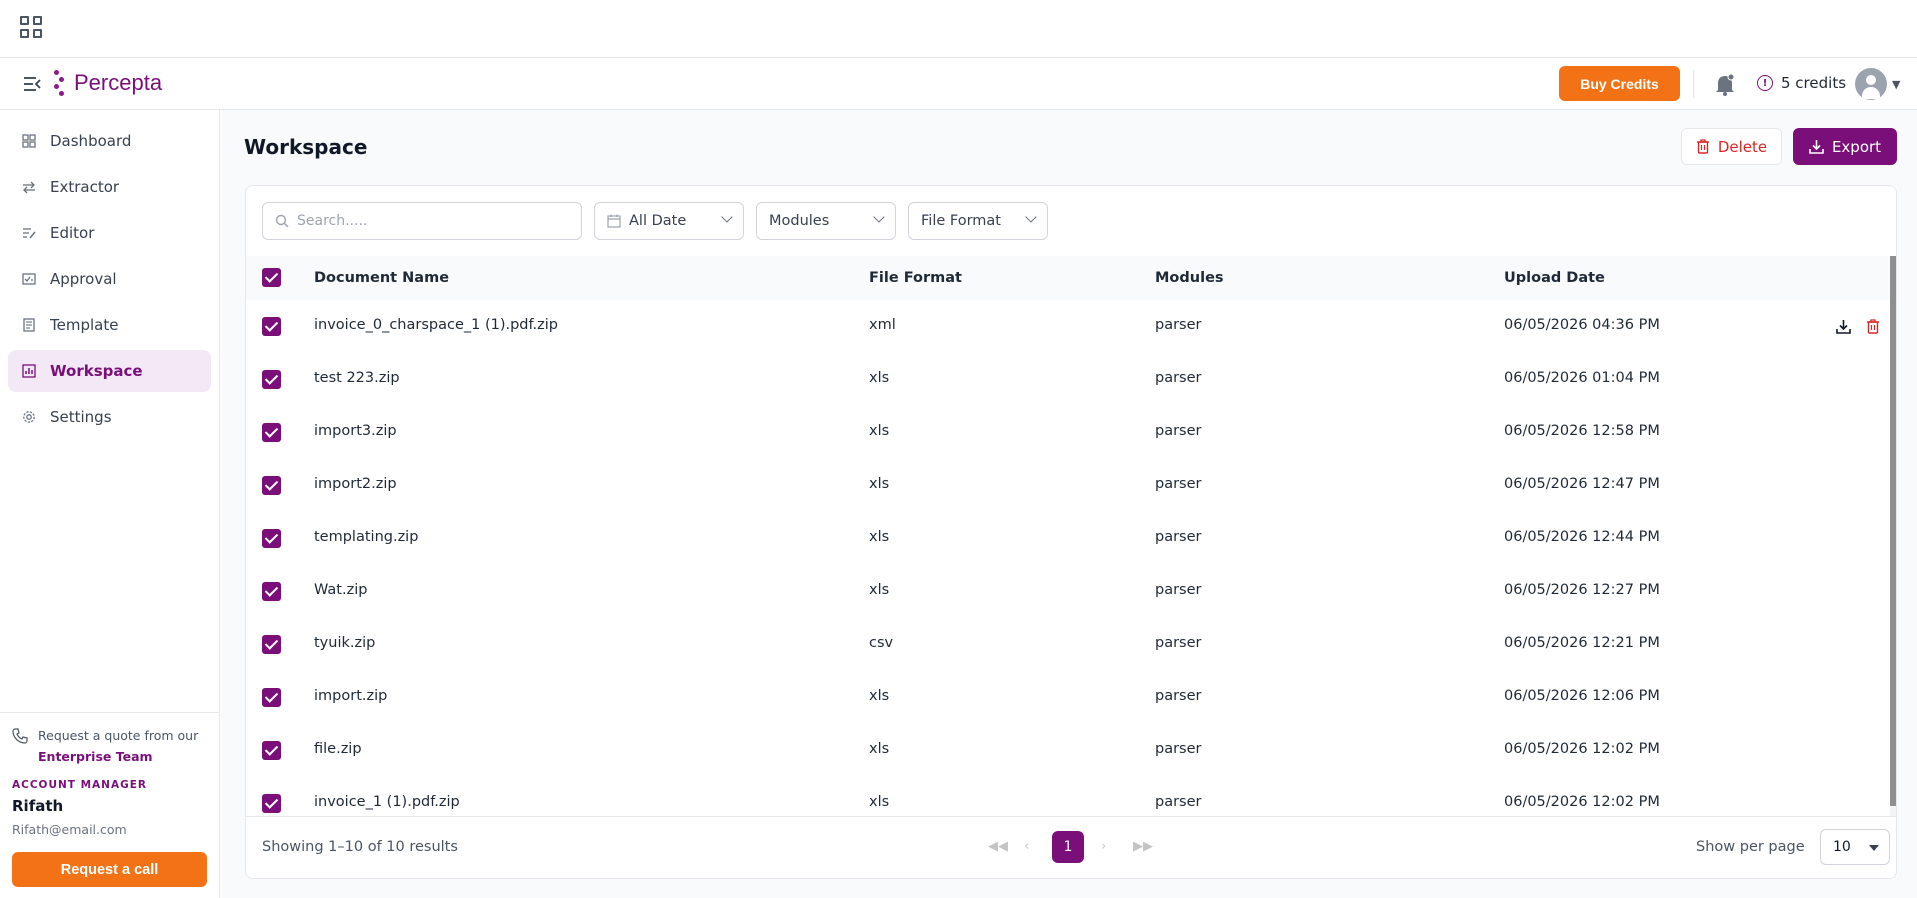 The image size is (1917, 898). I want to click on dashboard-icon, so click(29, 141).